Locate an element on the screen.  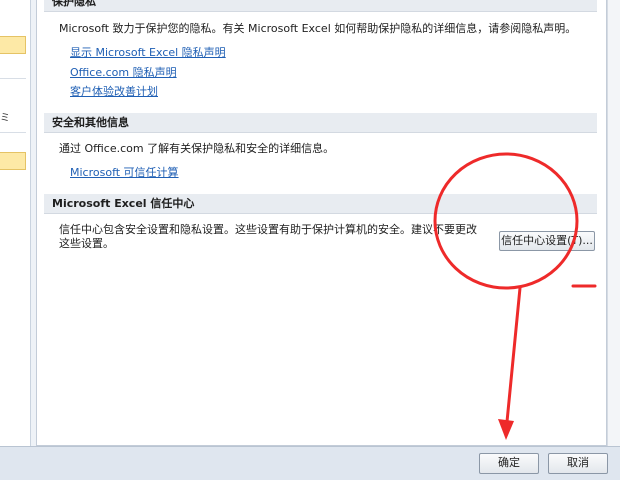
cancel-button: 取消 is located at coordinates (578, 463).